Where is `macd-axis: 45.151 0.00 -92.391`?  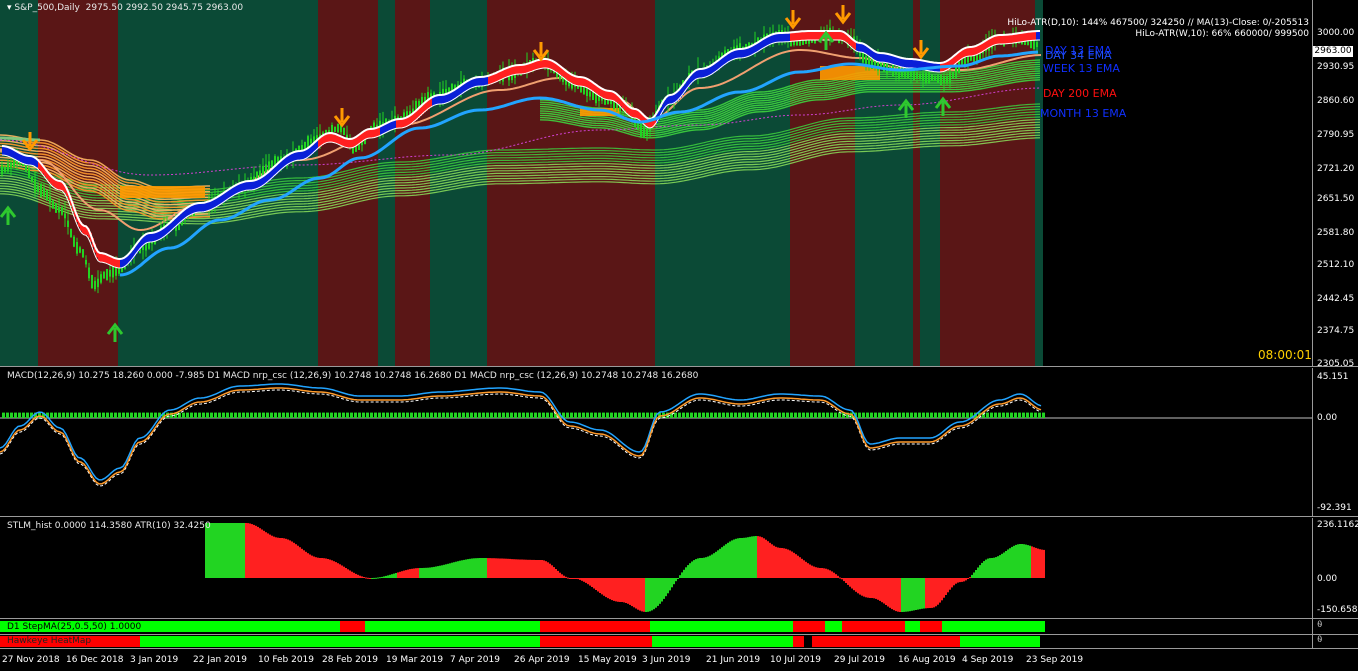 macd-axis: 45.151 0.00 -92.391 is located at coordinates (1335, 442).